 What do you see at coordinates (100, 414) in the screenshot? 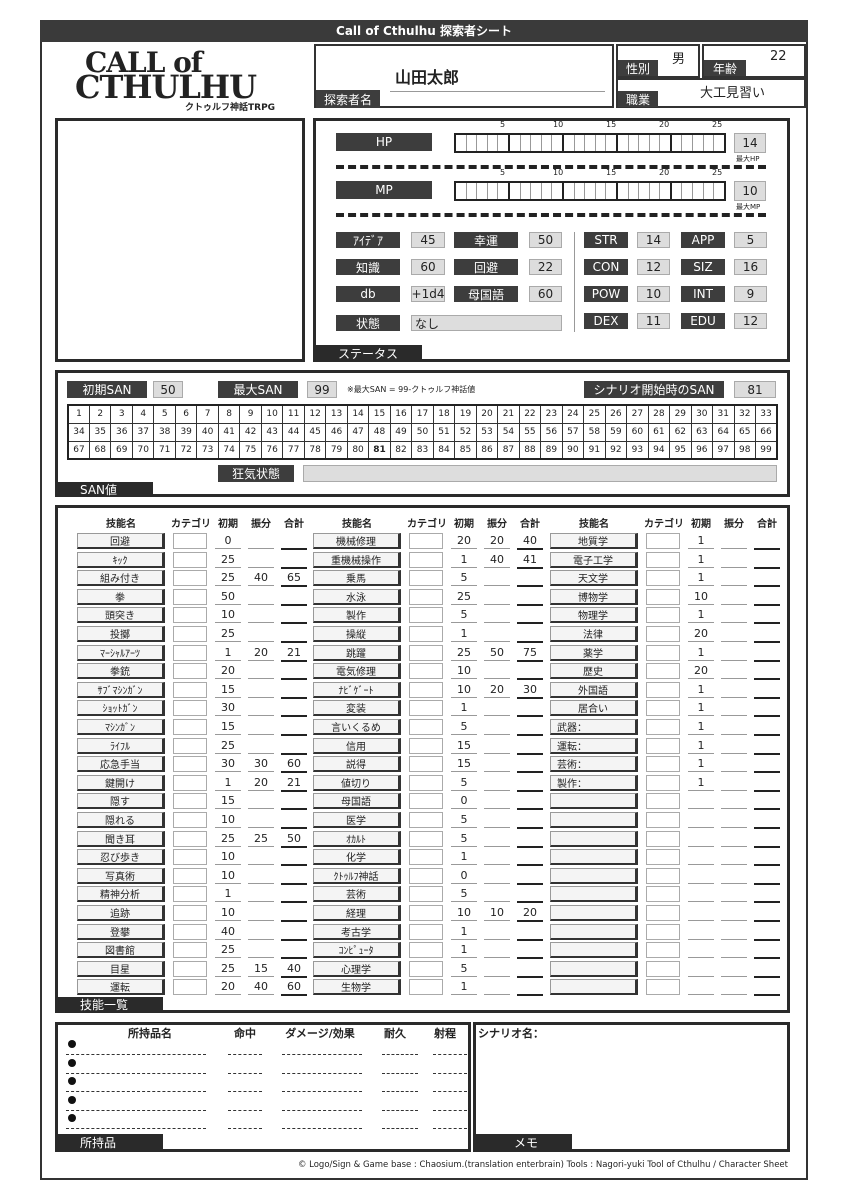
I see `san-cell: 2` at bounding box center [100, 414].